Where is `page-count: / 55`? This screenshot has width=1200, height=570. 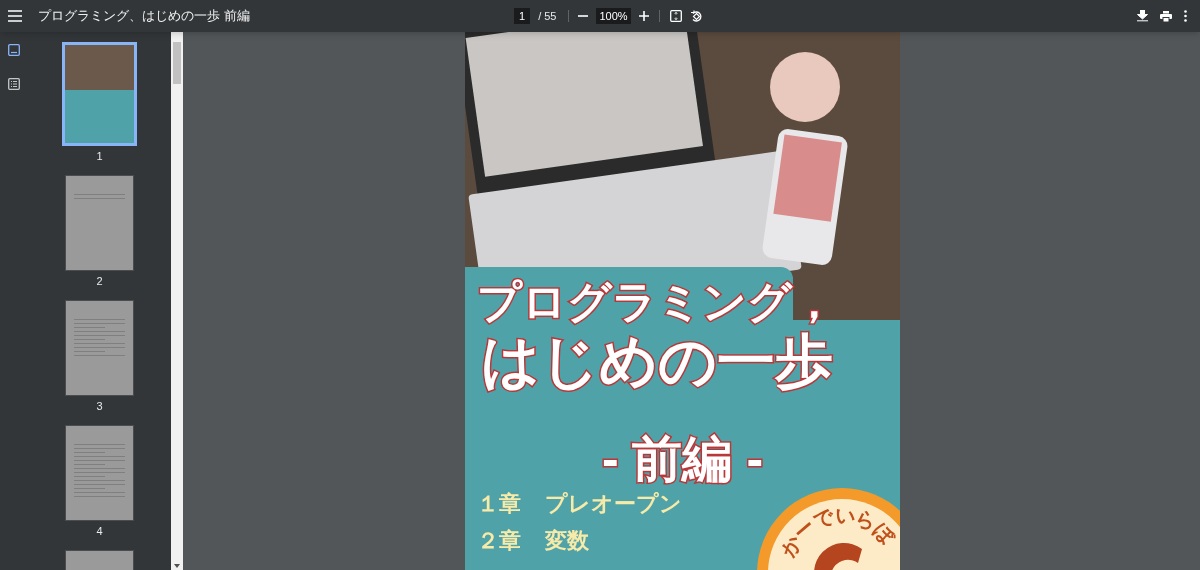
page-count: / 55 is located at coordinates (547, 16).